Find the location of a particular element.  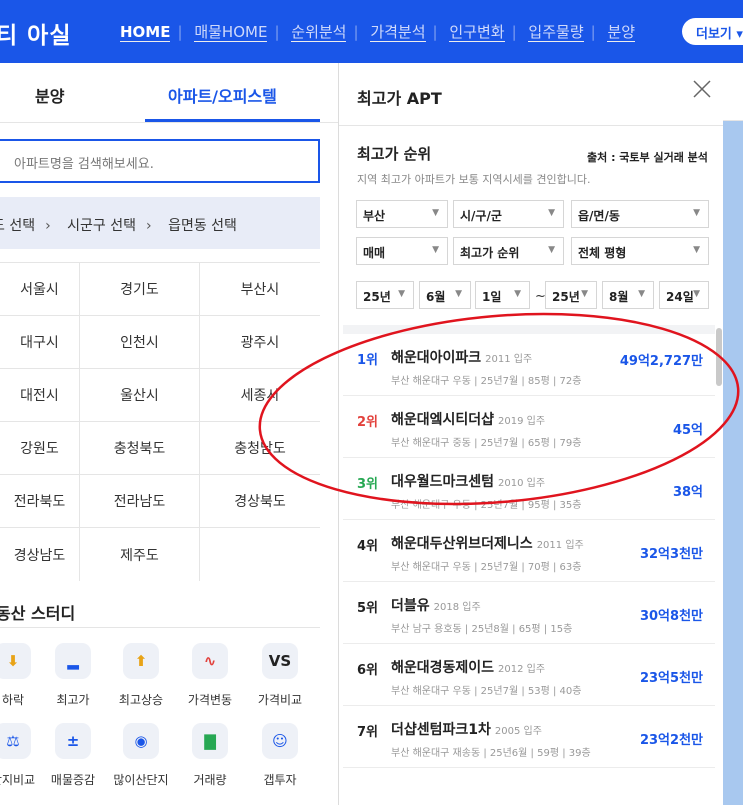

to-month-select: 8월 ▼ is located at coordinates (628, 295).